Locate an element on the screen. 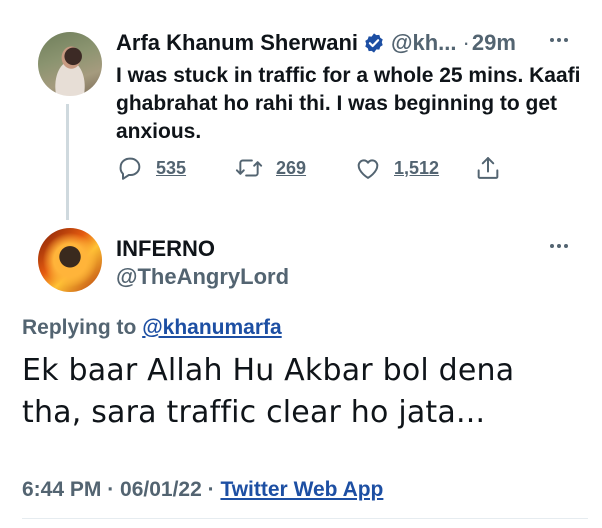 The image size is (602, 528). like-icon is located at coordinates (368, 168).